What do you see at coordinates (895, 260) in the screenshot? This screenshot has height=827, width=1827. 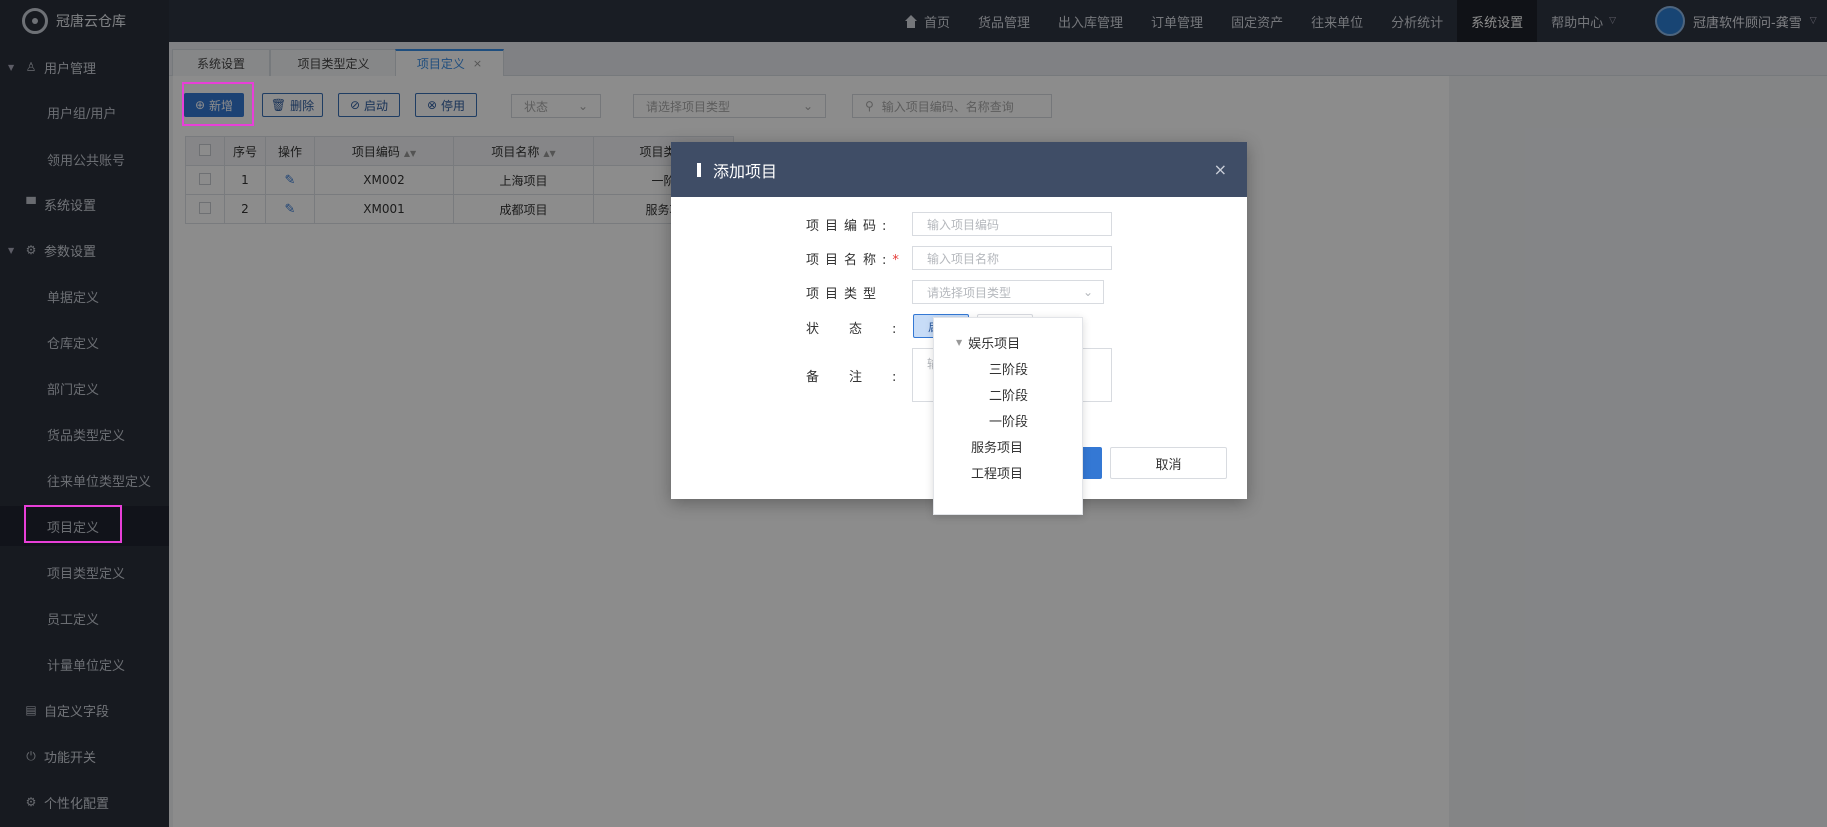 I see `required-mark: *` at bounding box center [895, 260].